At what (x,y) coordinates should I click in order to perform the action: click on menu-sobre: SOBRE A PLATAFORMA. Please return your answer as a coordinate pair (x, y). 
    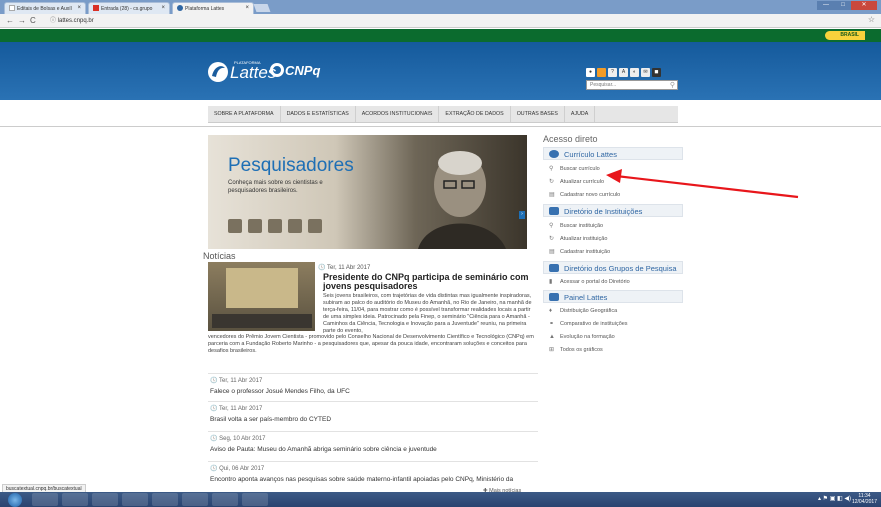
    Looking at the image, I should click on (244, 114).